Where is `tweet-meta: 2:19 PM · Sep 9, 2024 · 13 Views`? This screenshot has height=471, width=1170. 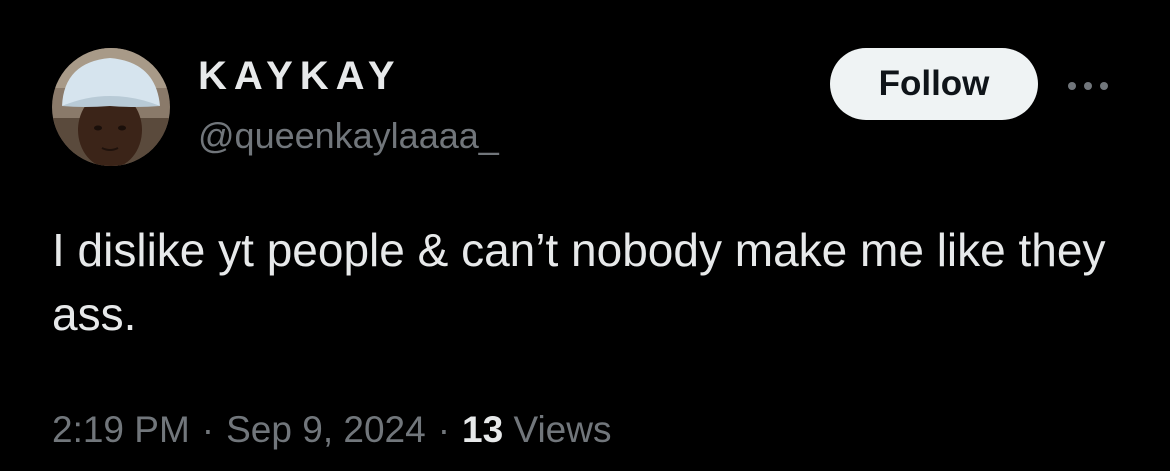
tweet-meta: 2:19 PM · Sep 9, 2024 · 13 Views is located at coordinates (331, 430).